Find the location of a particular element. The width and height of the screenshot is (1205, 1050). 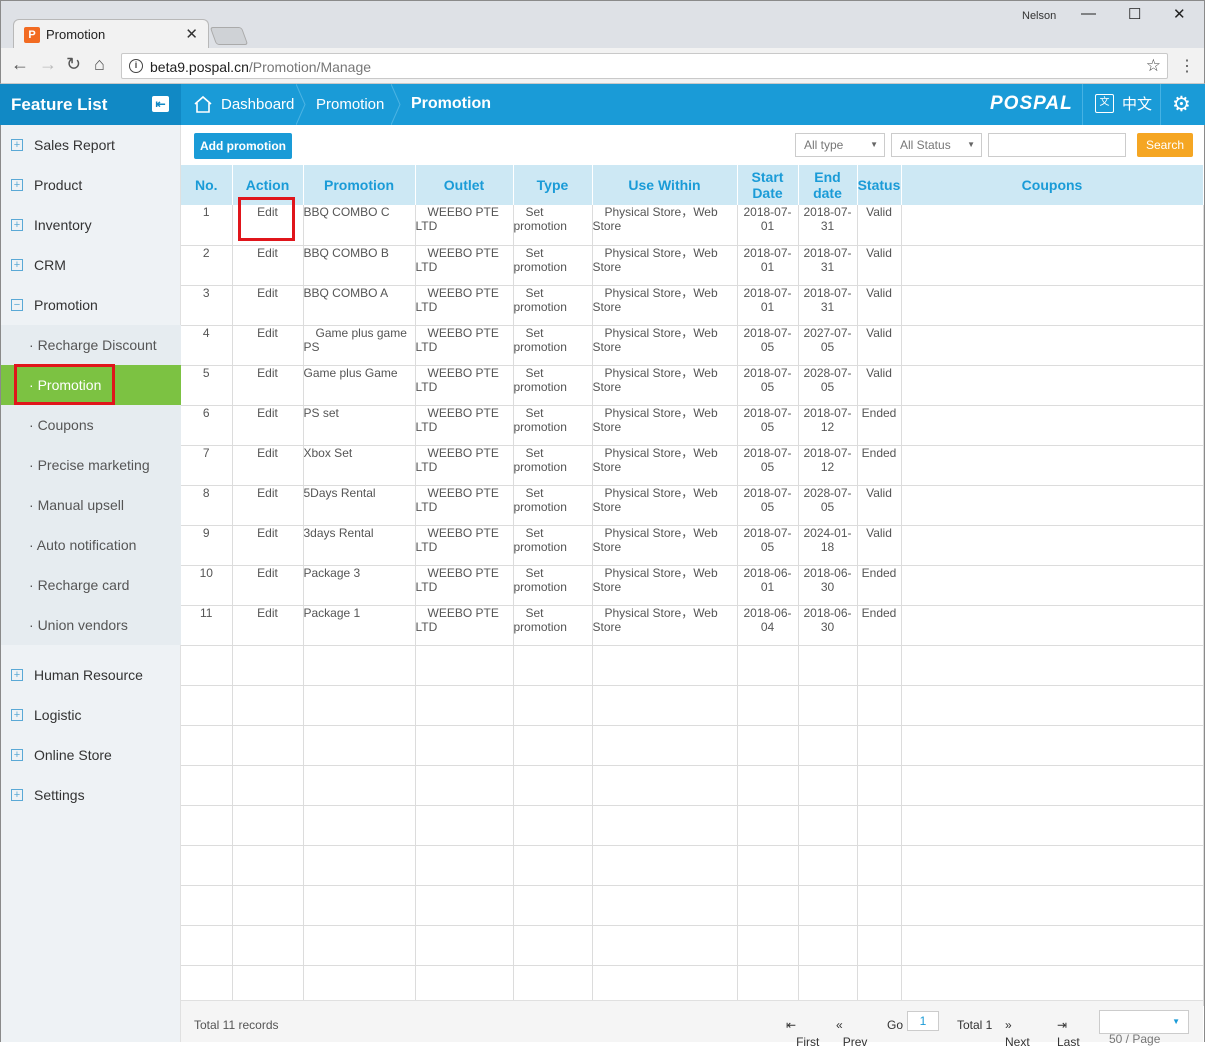

bookmark-star-icon: ☆ is located at coordinates (1153, 66).